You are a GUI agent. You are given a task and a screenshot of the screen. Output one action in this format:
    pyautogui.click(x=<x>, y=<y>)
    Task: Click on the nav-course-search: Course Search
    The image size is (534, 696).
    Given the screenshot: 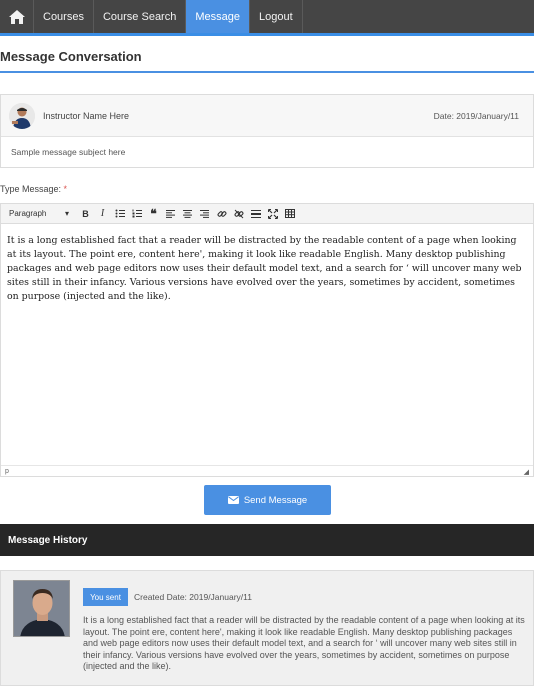 What is the action you would take?
    pyautogui.click(x=140, y=16)
    